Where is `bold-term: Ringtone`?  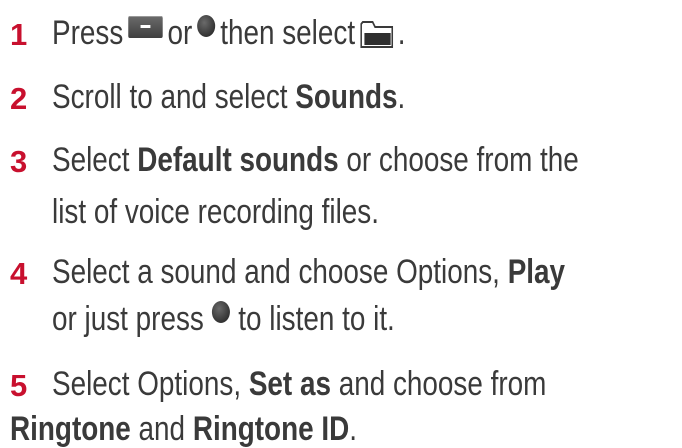
bold-term: Ringtone is located at coordinates (70, 429).